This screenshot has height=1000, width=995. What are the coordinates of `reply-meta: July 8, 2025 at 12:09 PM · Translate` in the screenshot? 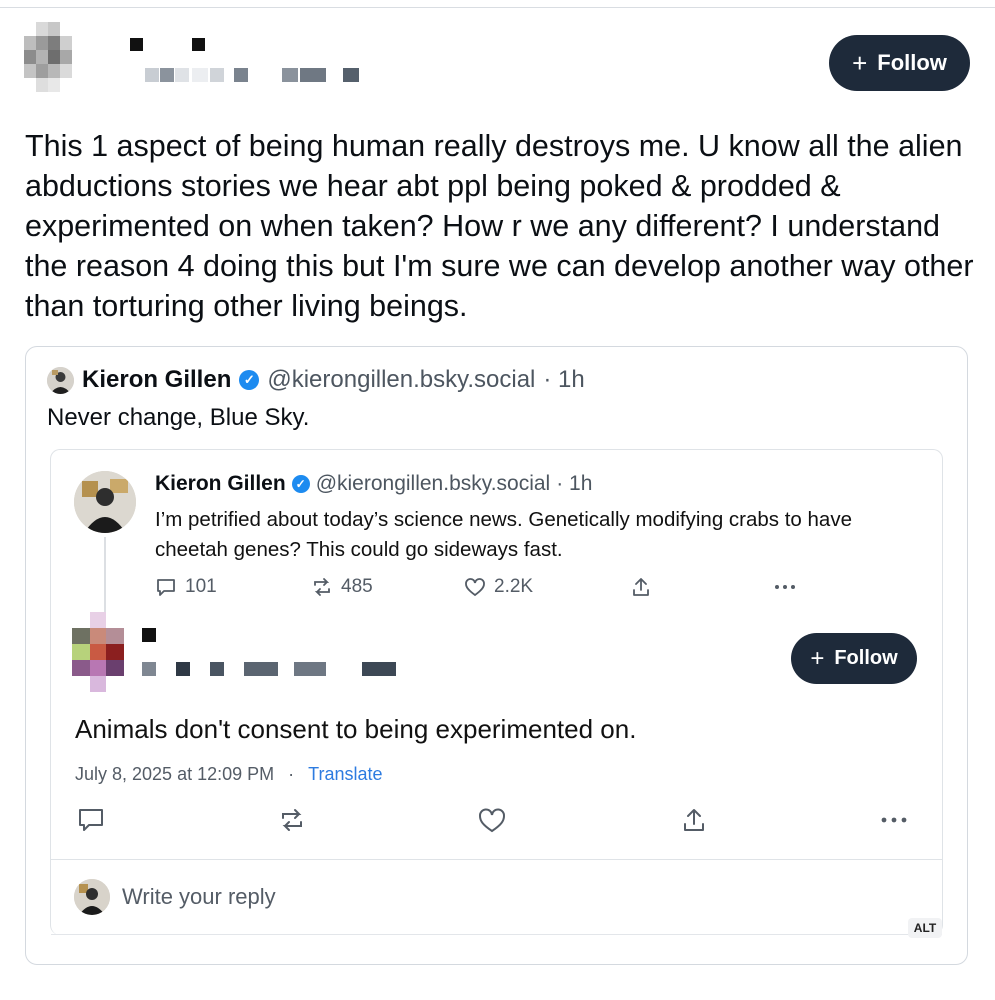 It's located at (229, 774).